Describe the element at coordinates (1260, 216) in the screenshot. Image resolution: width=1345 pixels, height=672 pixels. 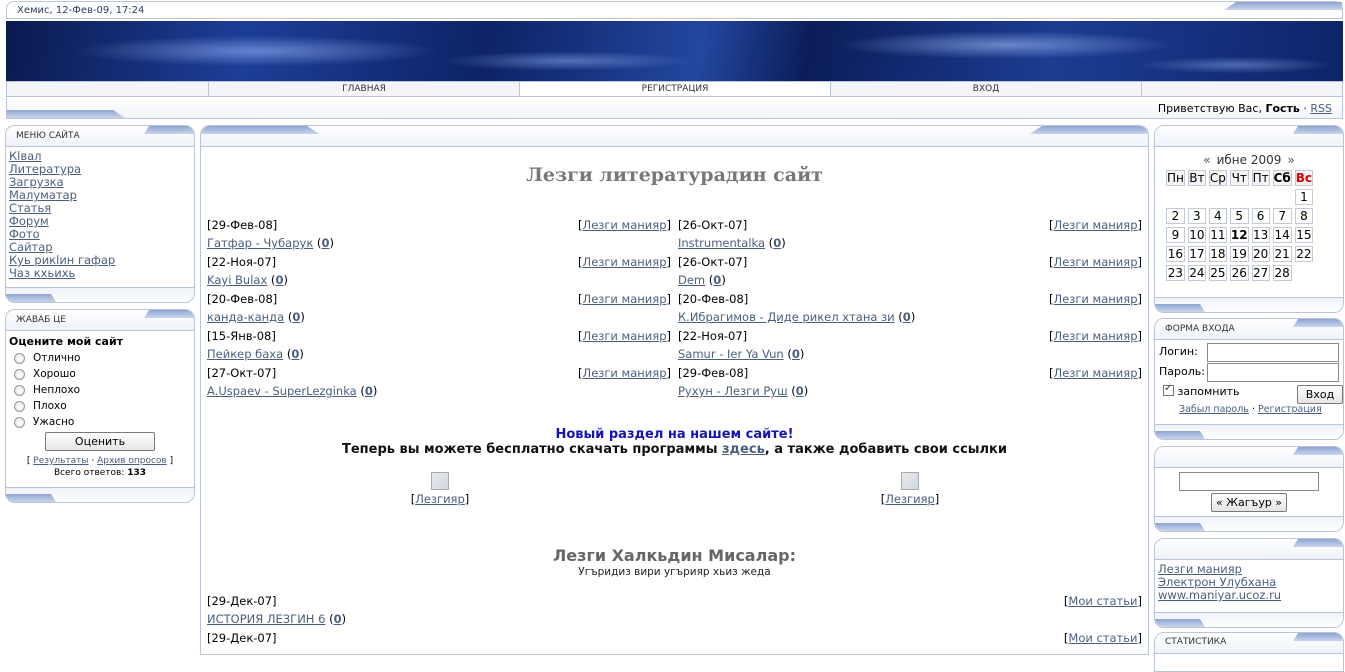
I see `calendar-day: 6` at that location.